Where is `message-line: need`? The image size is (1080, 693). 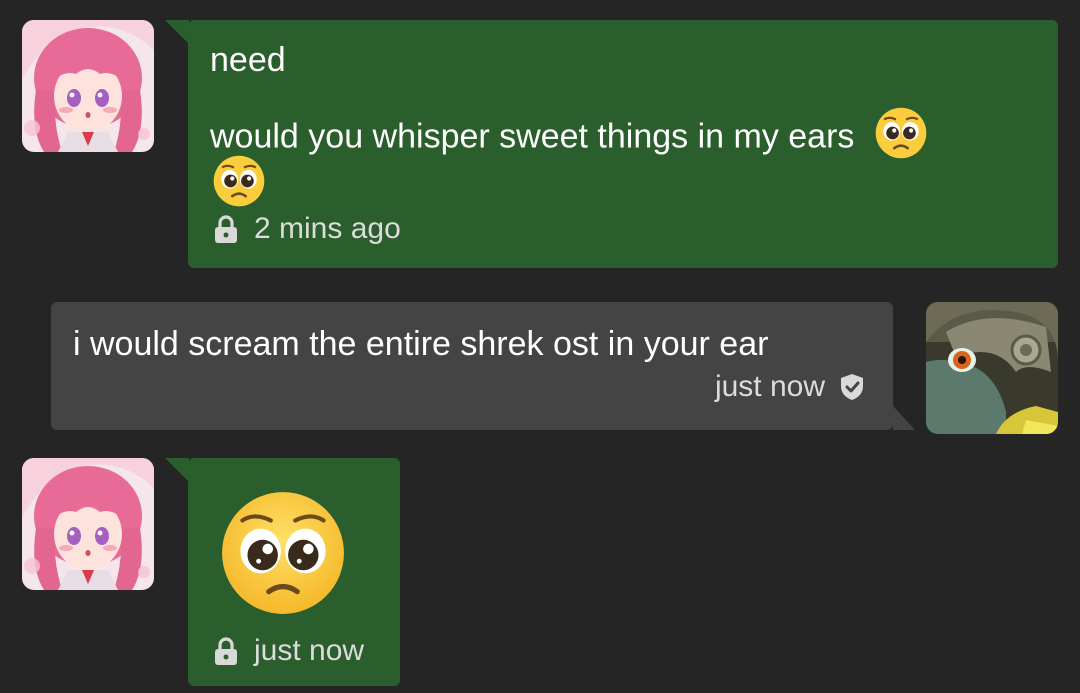 message-line: need is located at coordinates (248, 60).